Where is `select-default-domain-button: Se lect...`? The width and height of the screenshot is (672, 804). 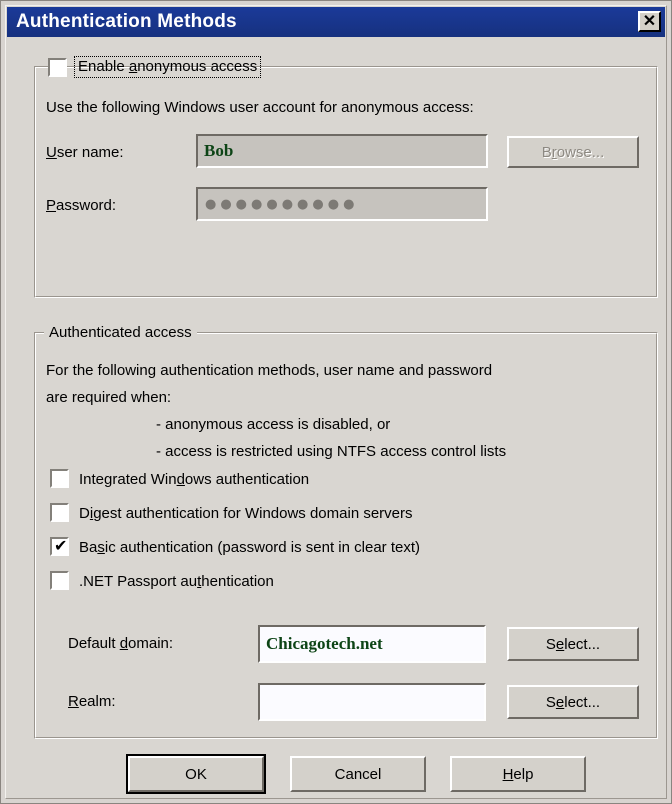 select-default-domain-button: Se lect... is located at coordinates (573, 644).